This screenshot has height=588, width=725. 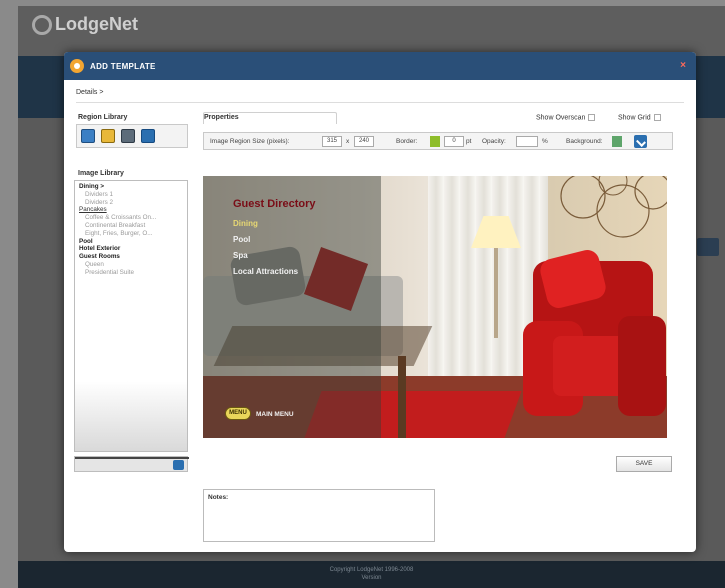 I want to click on footer-version: Version, so click(x=371, y=578).